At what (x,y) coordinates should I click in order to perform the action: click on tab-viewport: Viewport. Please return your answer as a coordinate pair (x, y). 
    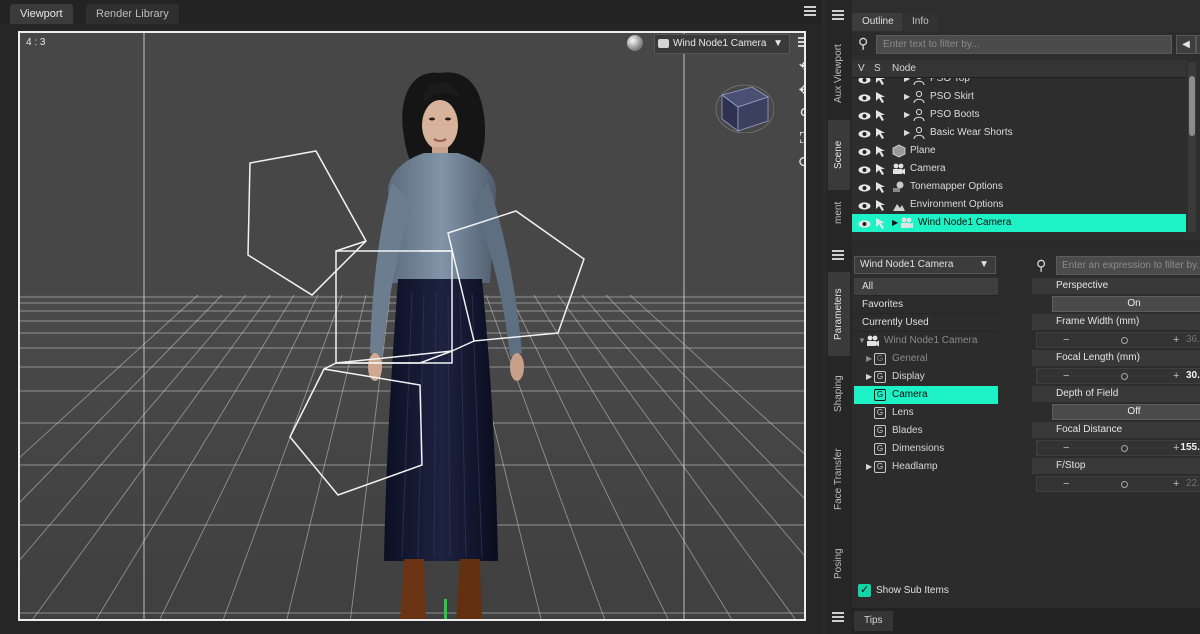
    Looking at the image, I should click on (41, 14).